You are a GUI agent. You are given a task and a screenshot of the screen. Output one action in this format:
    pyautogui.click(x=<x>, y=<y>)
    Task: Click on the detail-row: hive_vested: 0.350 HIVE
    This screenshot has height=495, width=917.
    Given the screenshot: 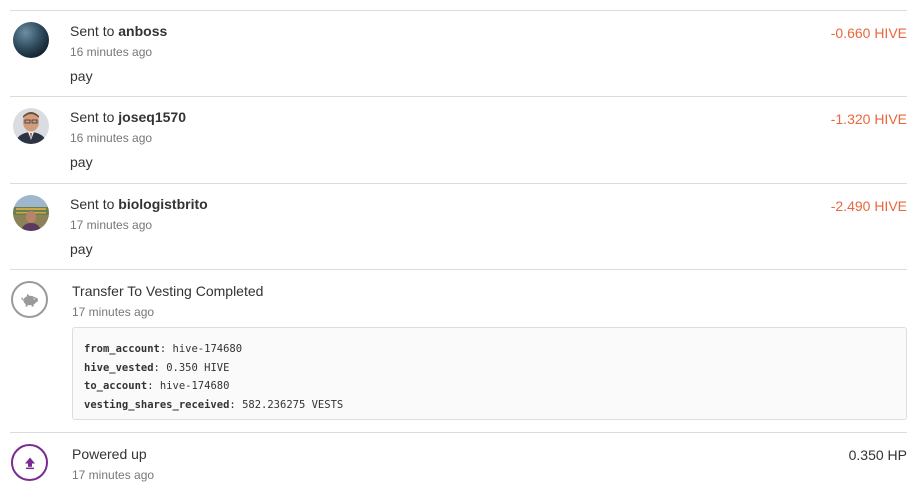 What is the action you would take?
    pyautogui.click(x=157, y=367)
    